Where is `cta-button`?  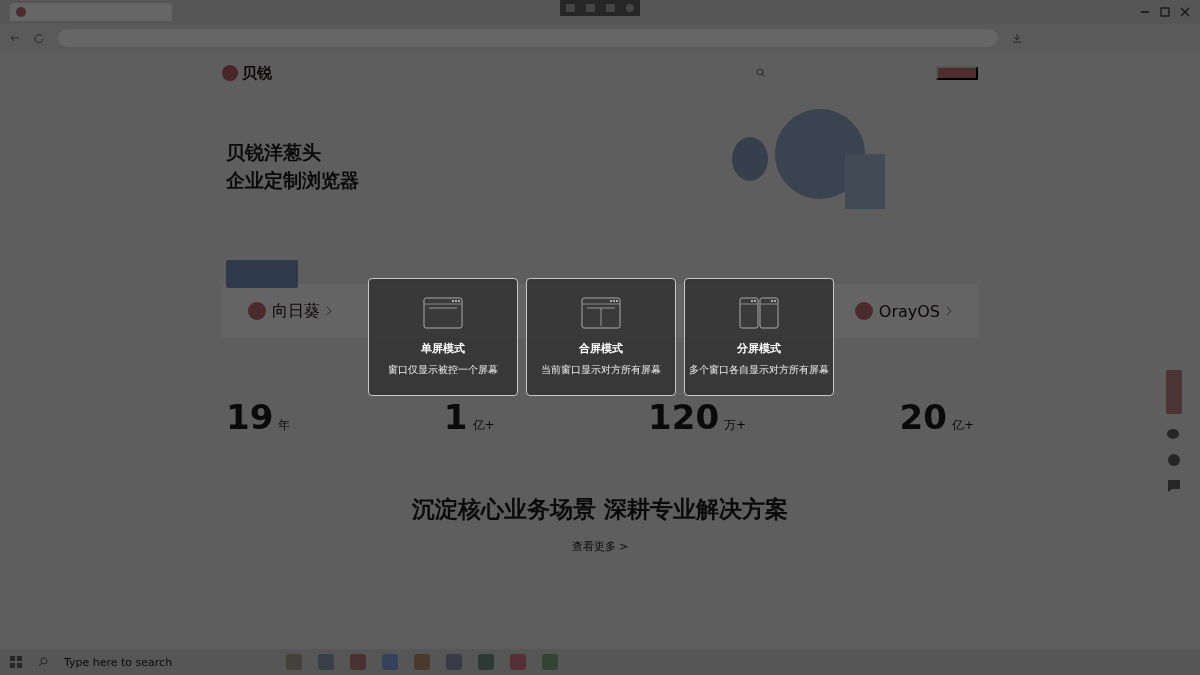 cta-button is located at coordinates (262, 274).